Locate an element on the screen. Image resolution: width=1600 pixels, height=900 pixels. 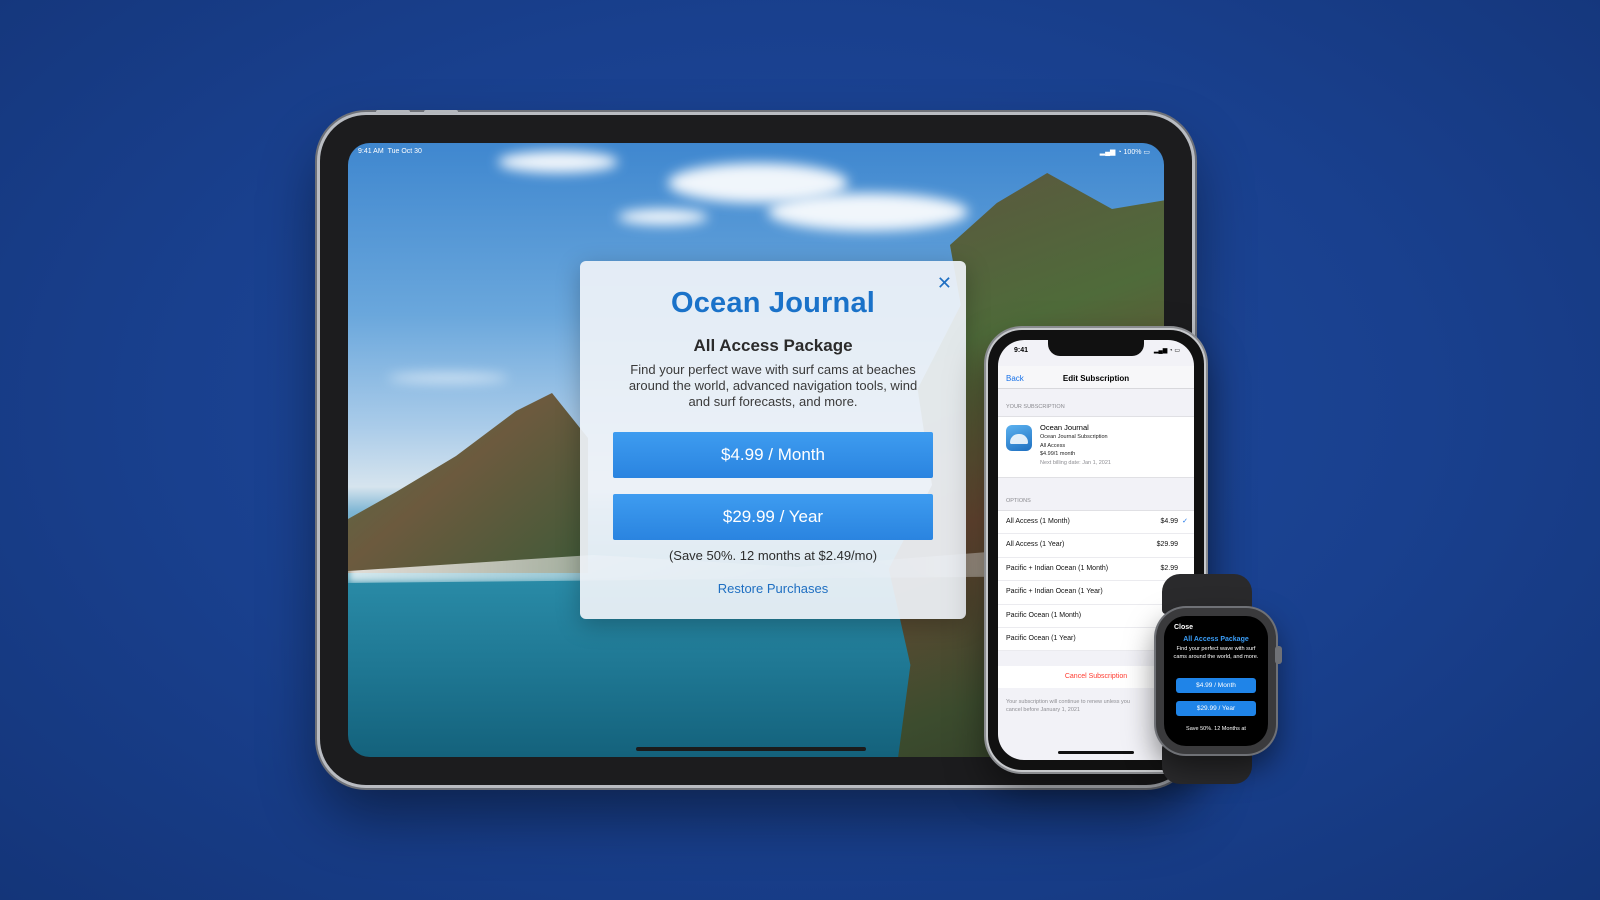
close-icon: ✕ is located at coordinates (944, 283).